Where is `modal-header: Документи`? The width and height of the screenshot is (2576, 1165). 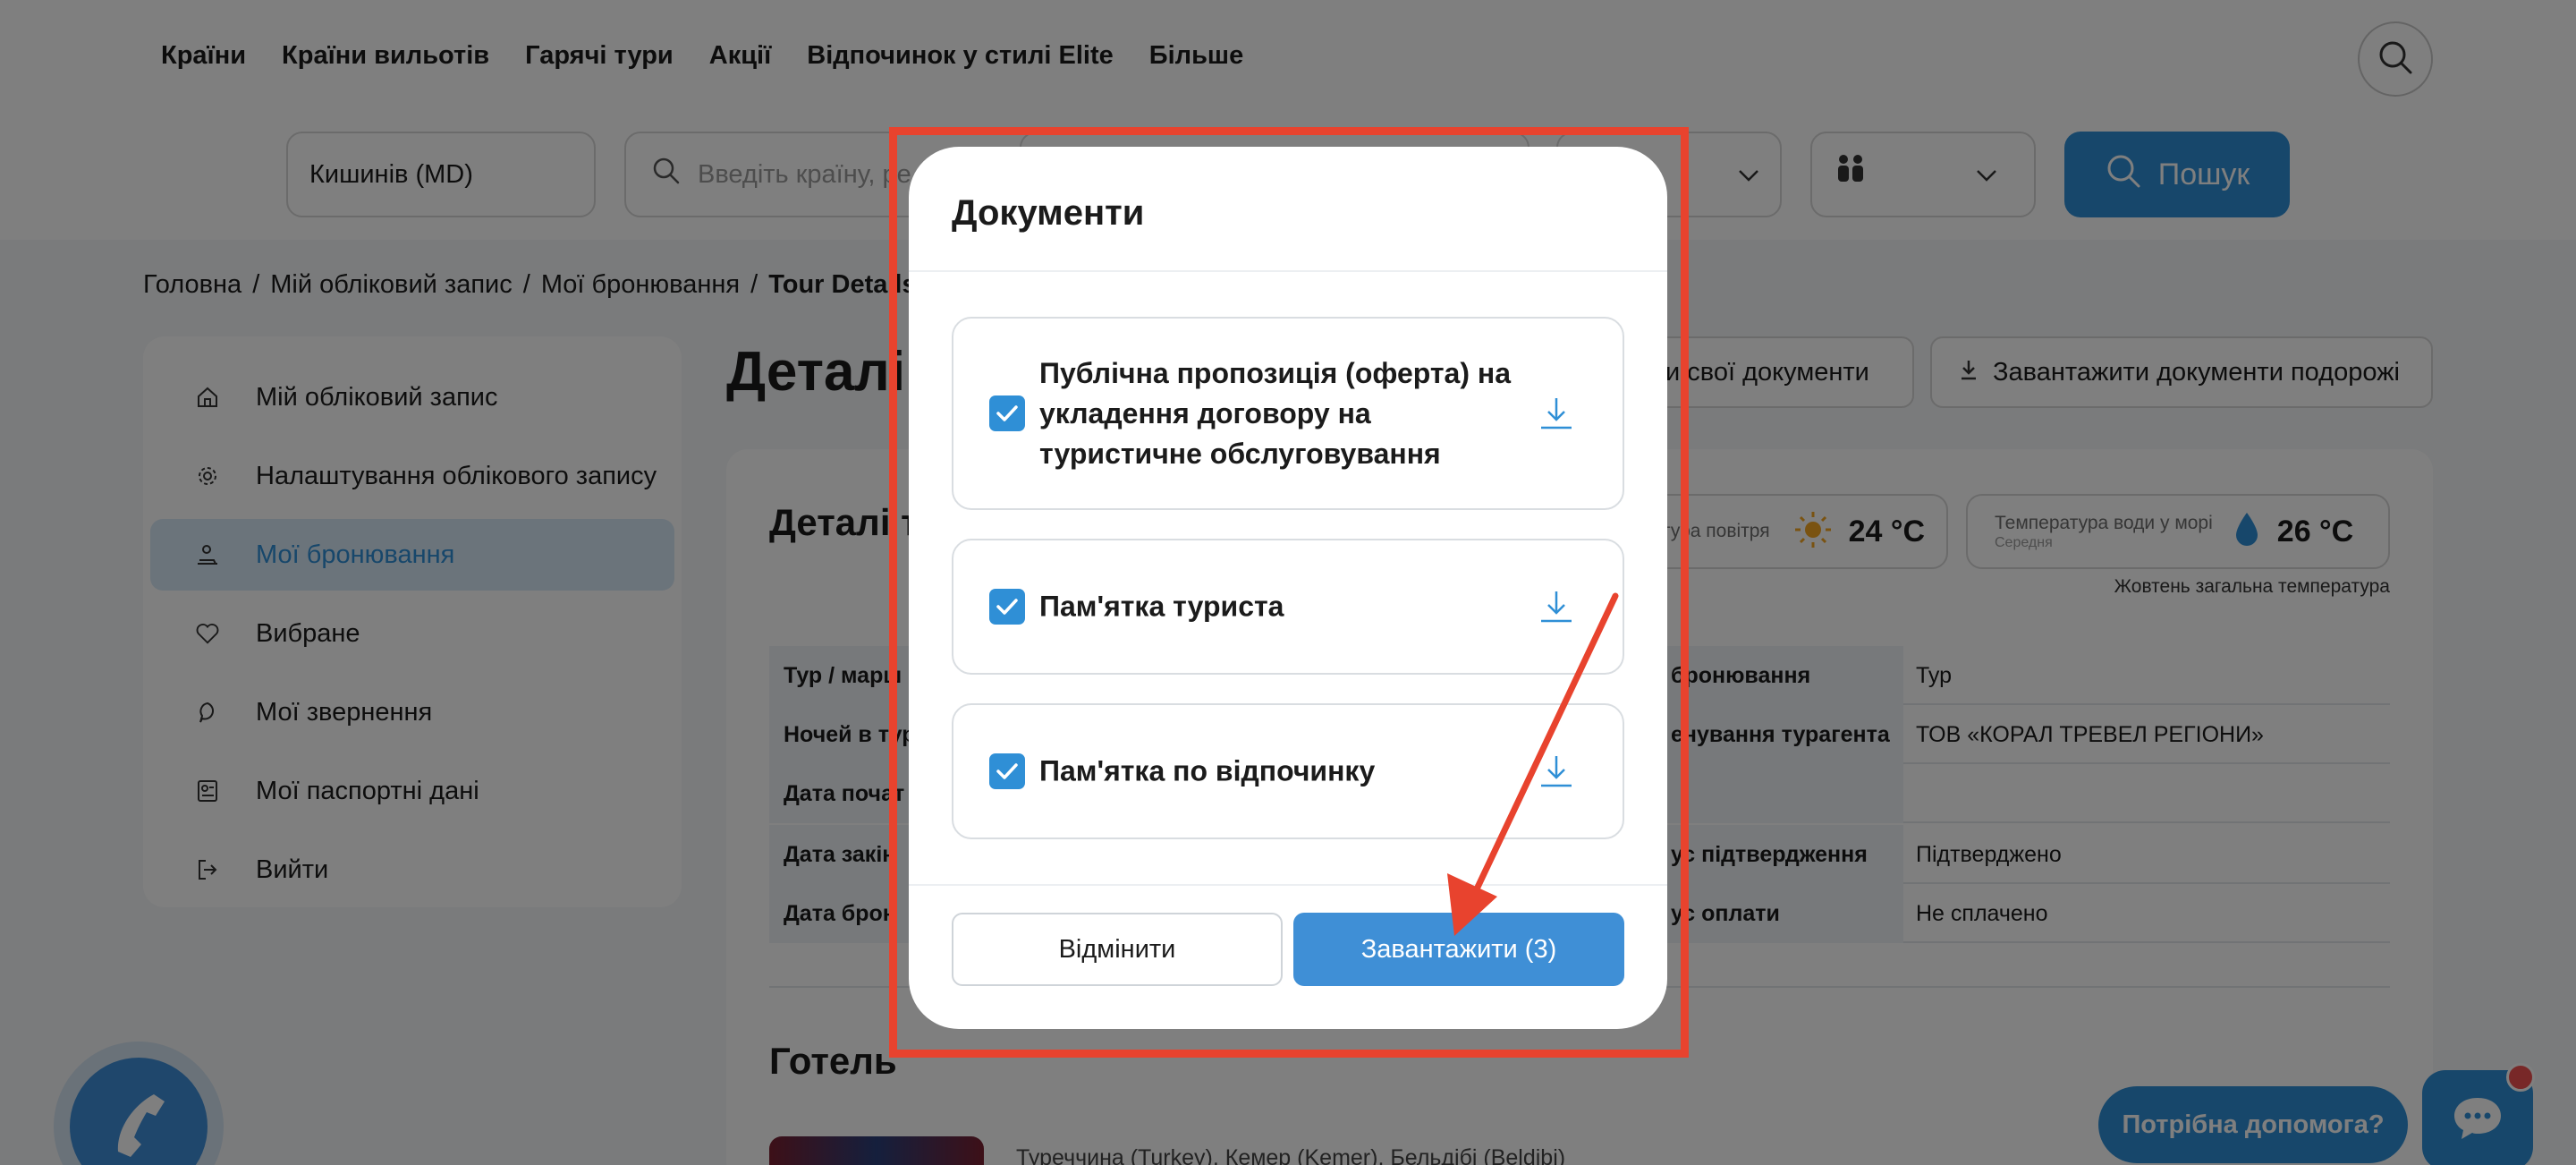
modal-header: Документи is located at coordinates (1288, 209).